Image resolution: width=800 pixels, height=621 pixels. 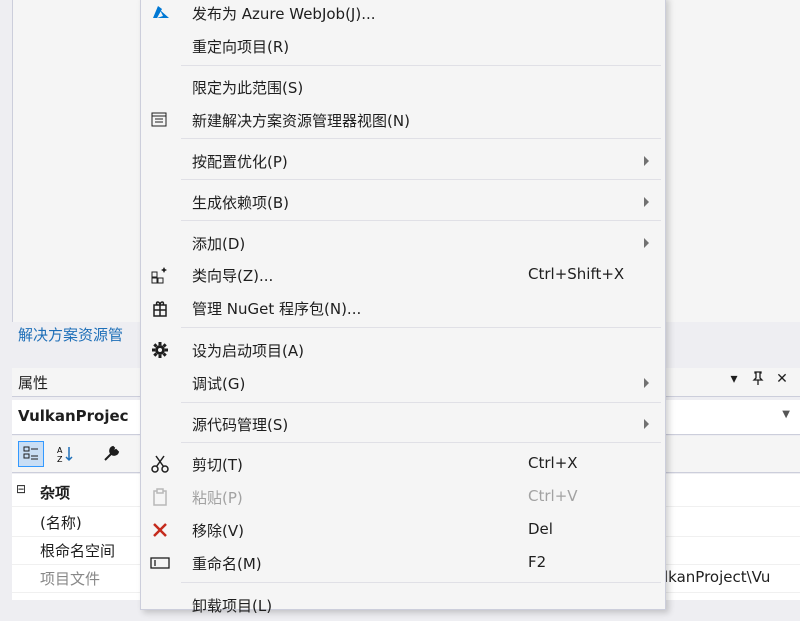 I want to click on menu-item-label: 剪切(T), so click(x=217, y=465).